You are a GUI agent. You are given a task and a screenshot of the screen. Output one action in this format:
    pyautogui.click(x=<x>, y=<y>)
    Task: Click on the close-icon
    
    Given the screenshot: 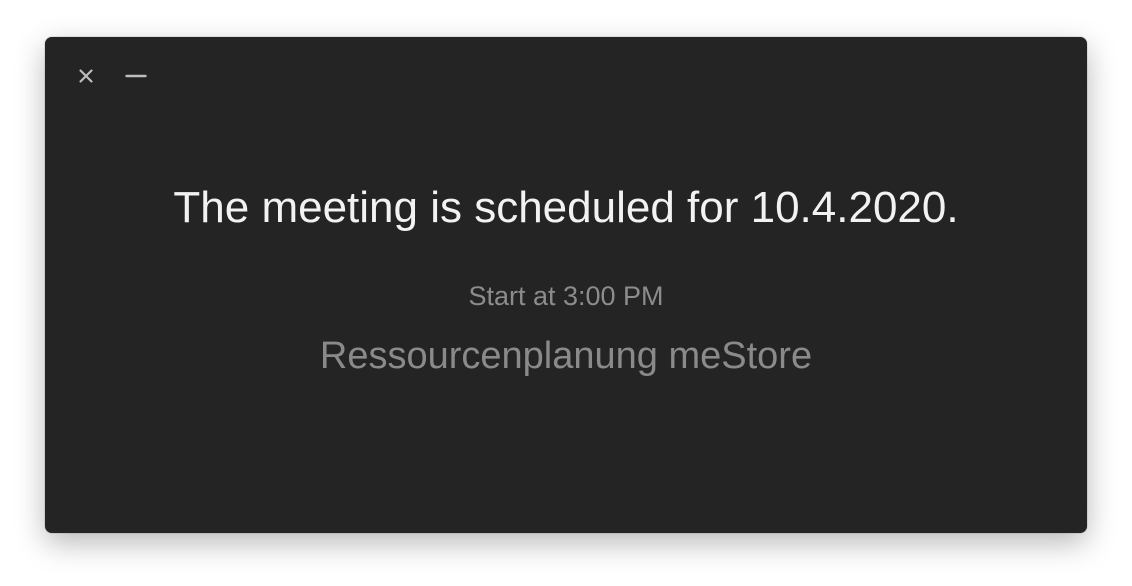 What is the action you would take?
    pyautogui.click(x=86, y=76)
    